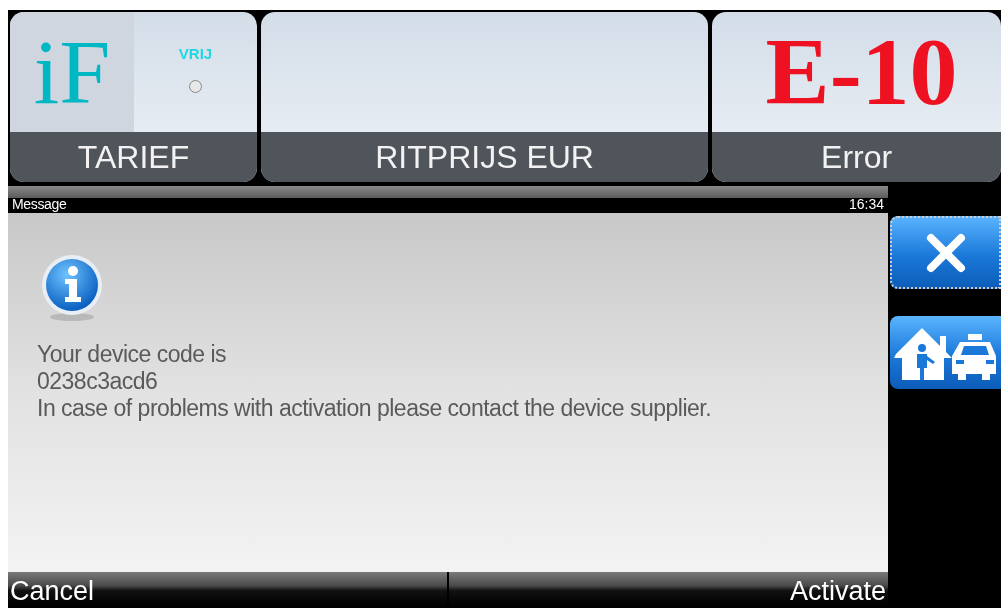 This screenshot has height=608, width=1001. Describe the element at coordinates (857, 156) in the screenshot. I see `tile-label: Error` at that location.